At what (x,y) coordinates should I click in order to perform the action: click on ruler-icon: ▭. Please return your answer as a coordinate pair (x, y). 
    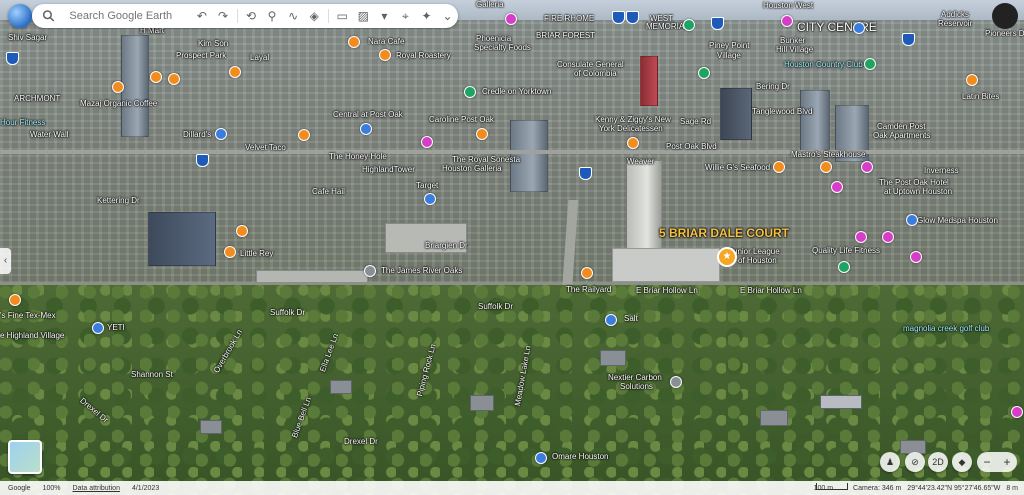
    Looking at the image, I should click on (342, 16).